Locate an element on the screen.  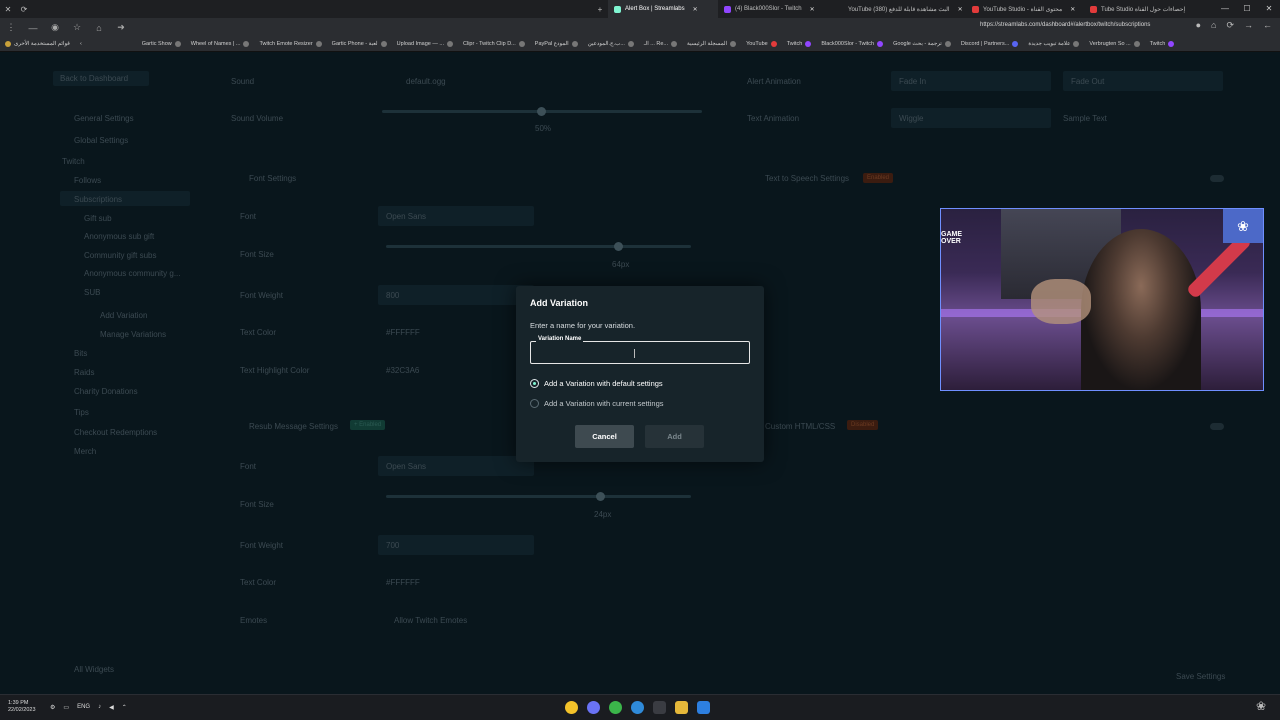
tab-youtube-live: YouTube (380) البث مشاهدة قابلة للدفع ✕ is located at coordinates (902, 9).